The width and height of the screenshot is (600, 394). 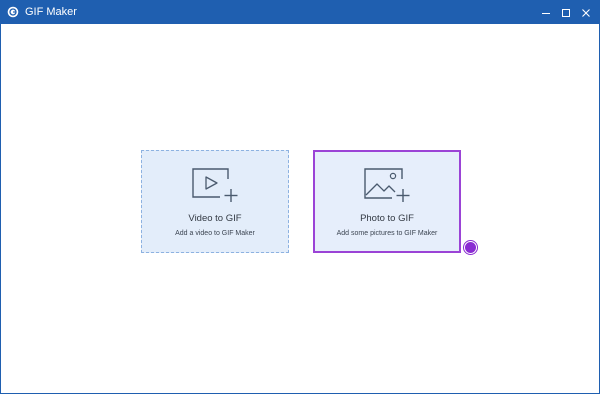 What do you see at coordinates (387, 233) in the screenshot?
I see `photo-to-gif-subtitle: Add some pictures to GIF Maker` at bounding box center [387, 233].